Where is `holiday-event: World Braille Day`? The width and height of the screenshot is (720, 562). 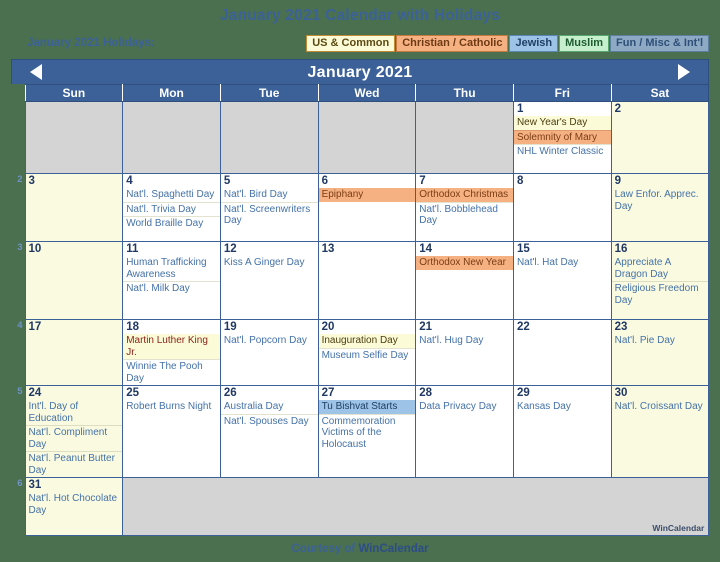
holiday-event: World Braille Day is located at coordinates (171, 223).